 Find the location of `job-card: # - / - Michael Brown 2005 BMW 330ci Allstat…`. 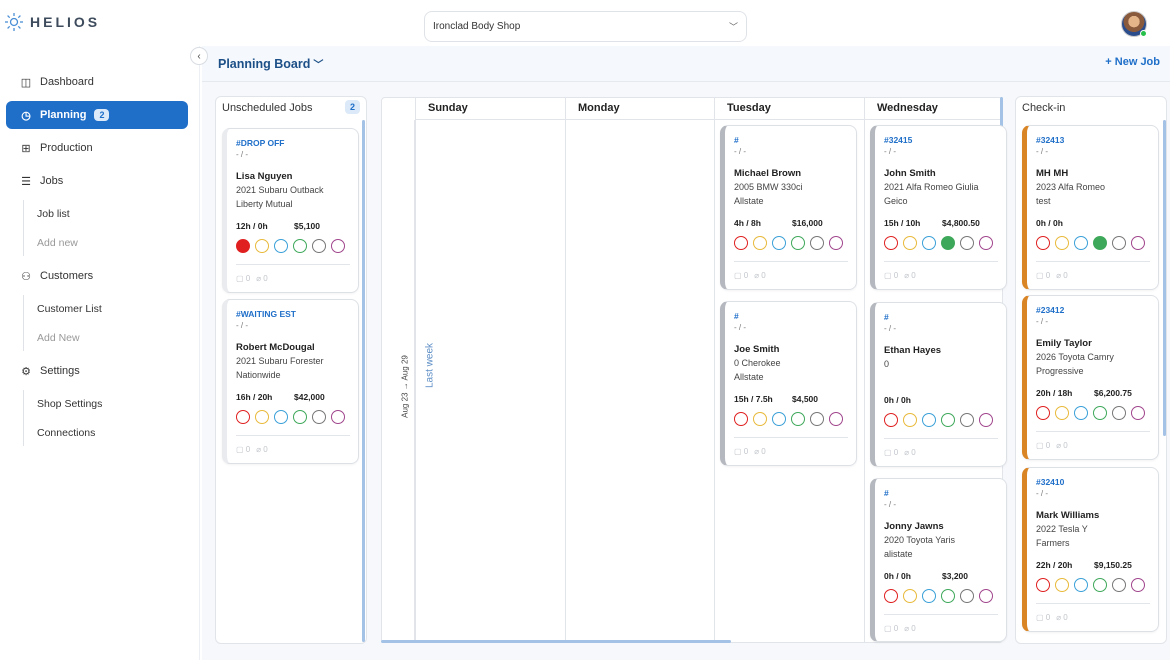

job-card: # - / - Michael Brown 2005 BMW 330ci Allstat… is located at coordinates (788, 207).